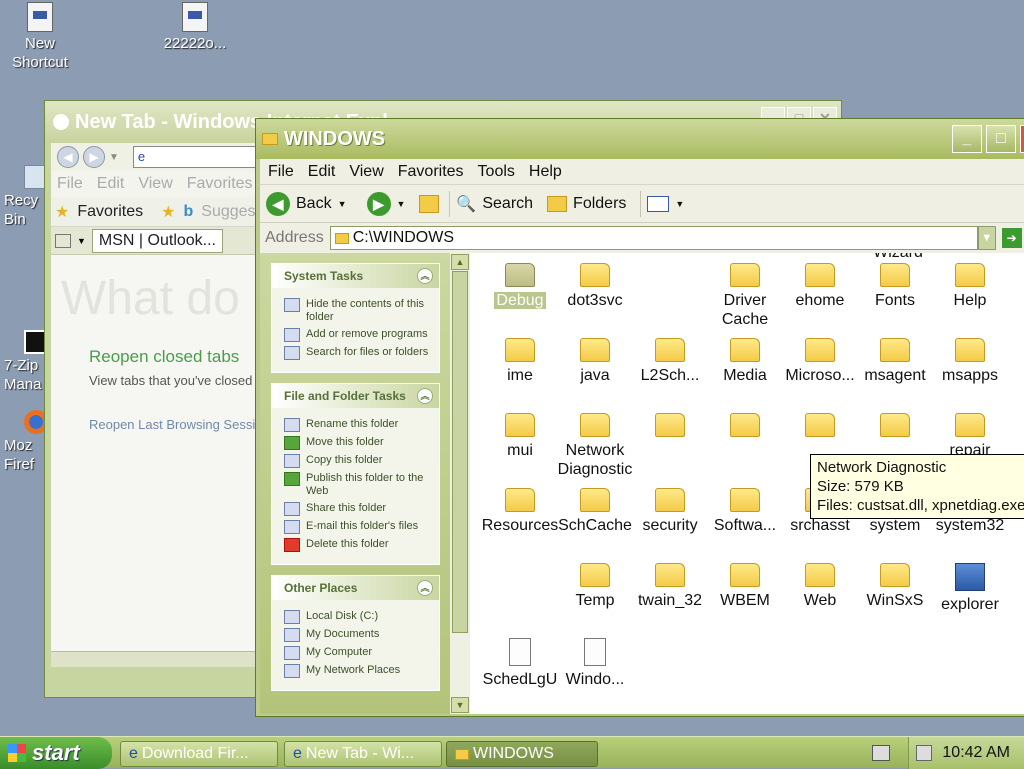 This screenshot has width=1024, height=769. Describe the element at coordinates (507, 204) in the screenshot. I see `search-button: Search` at that location.